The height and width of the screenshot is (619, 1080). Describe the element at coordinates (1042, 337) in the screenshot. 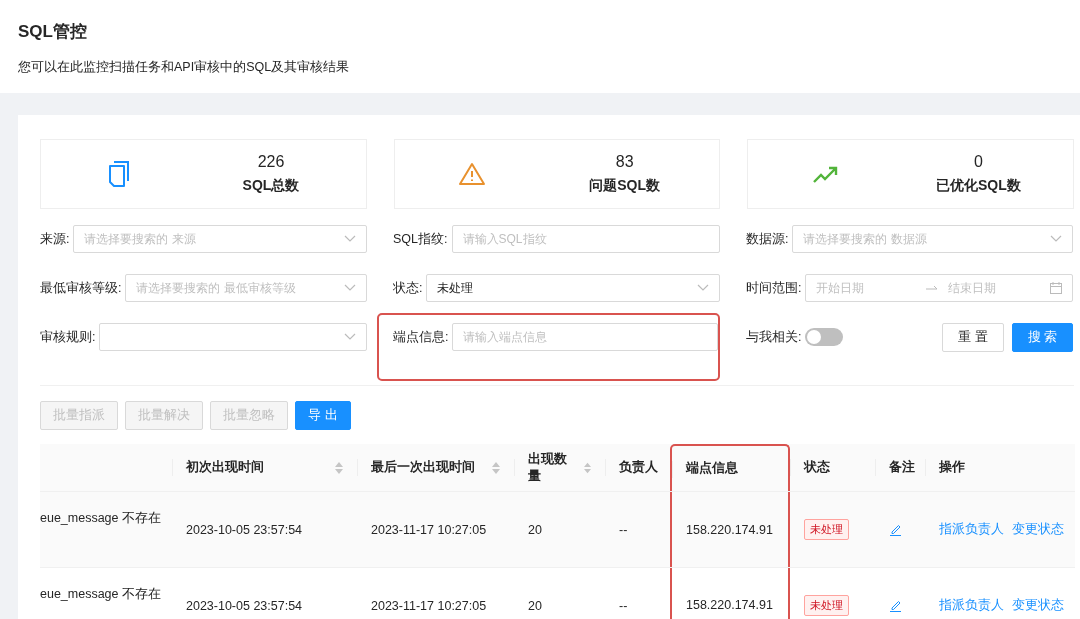

I see `search-button: 搜 索` at that location.